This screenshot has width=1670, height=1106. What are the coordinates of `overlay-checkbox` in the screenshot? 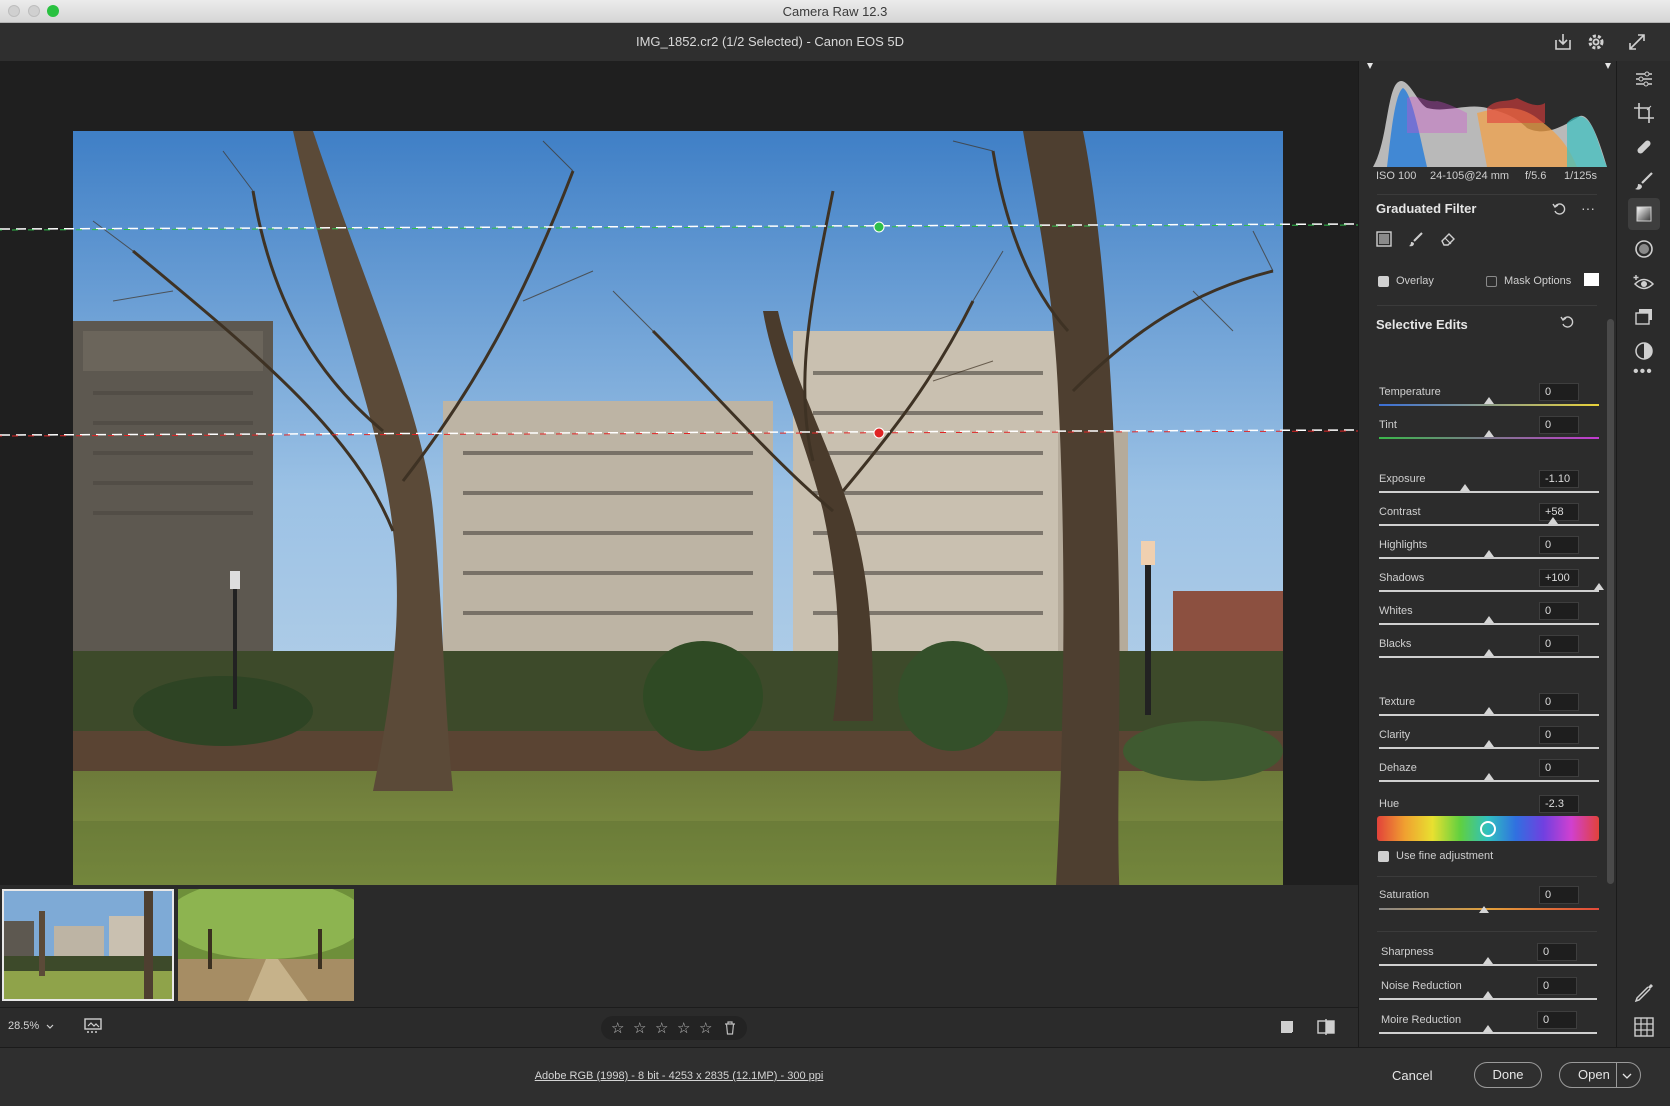 It's located at (1383, 281).